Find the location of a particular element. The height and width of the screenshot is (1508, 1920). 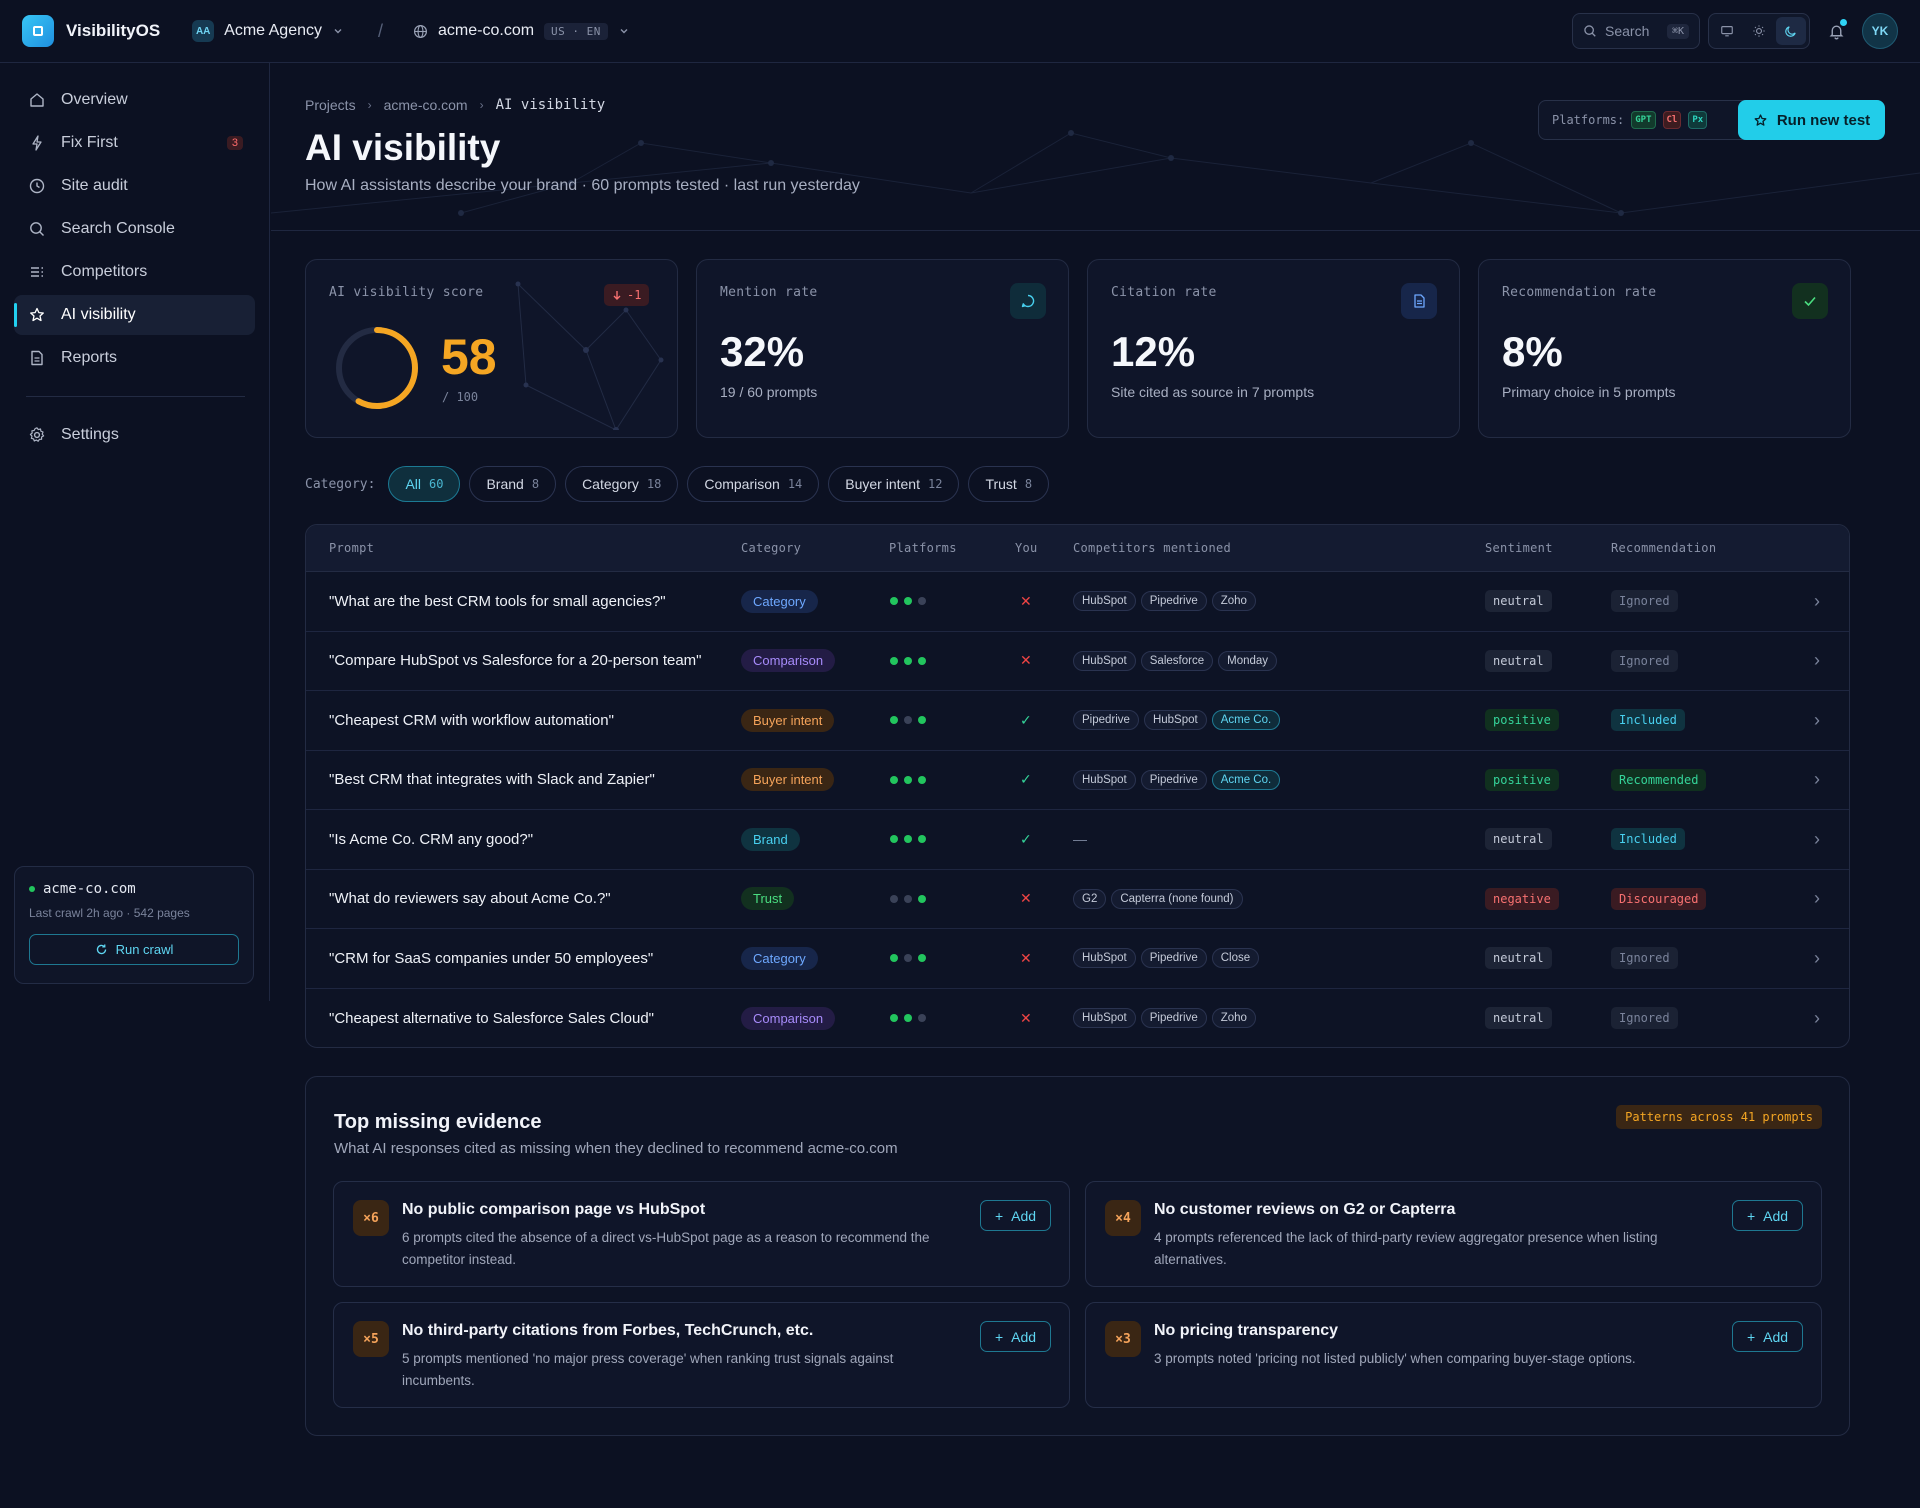

filter-chip-category: Category 18 is located at coordinates (622, 484).